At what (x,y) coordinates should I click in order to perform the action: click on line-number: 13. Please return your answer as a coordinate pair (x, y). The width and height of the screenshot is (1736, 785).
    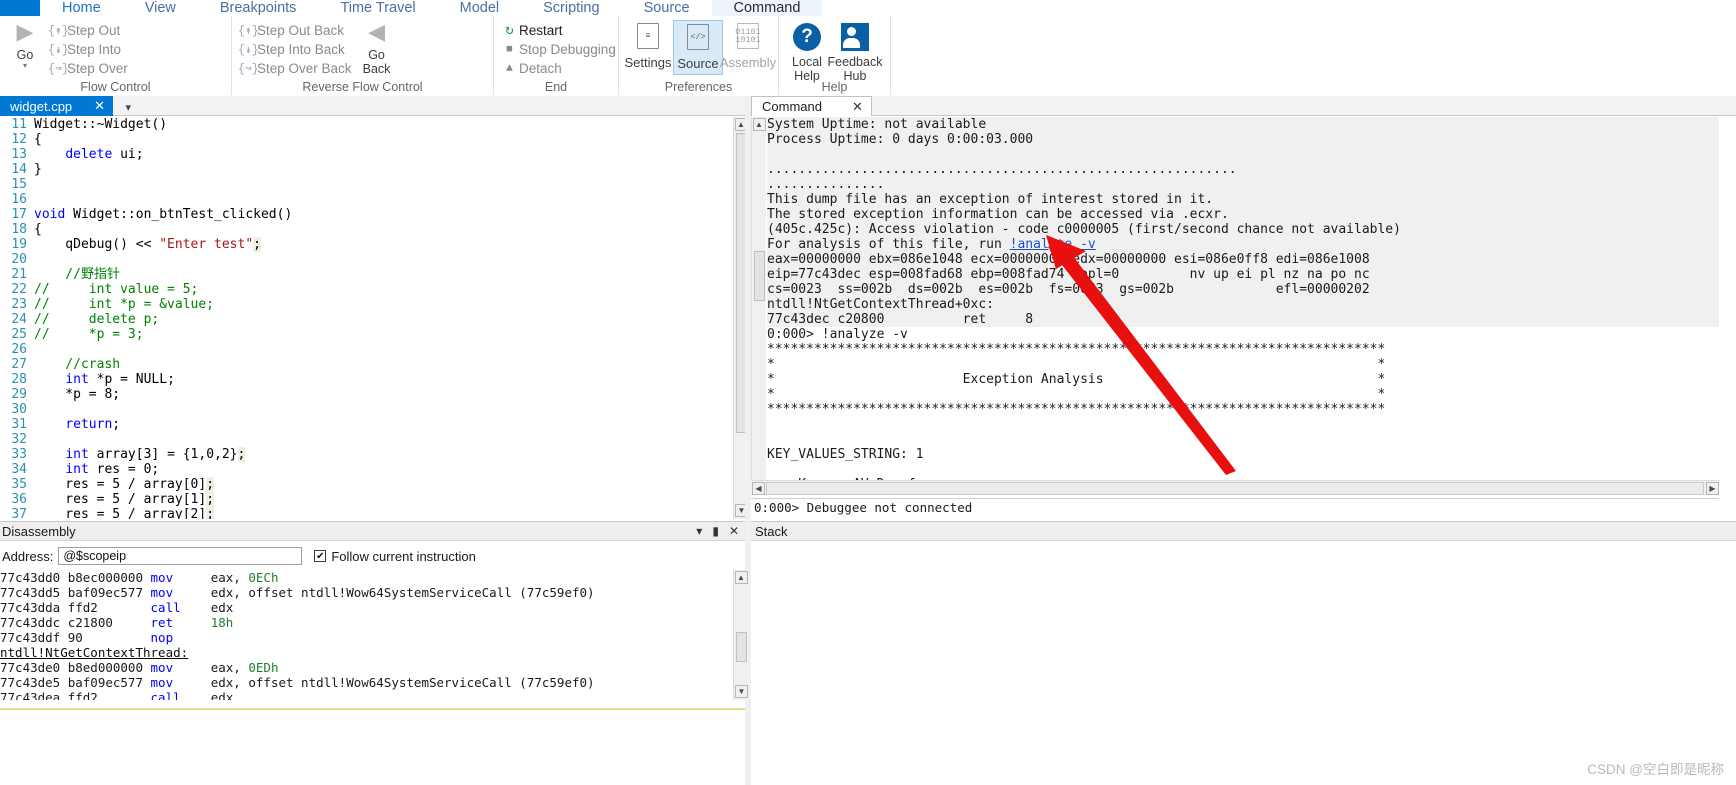
    Looking at the image, I should click on (19, 154).